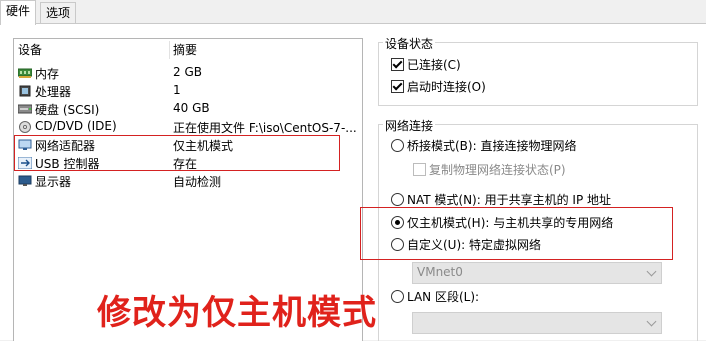  What do you see at coordinates (67, 110) in the screenshot?
I see `device-name: 硬盘 (SCSI)` at bounding box center [67, 110].